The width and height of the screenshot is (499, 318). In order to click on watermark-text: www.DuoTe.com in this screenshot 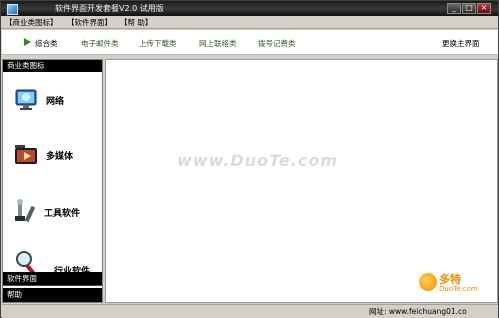, I will do `click(257, 160)`.